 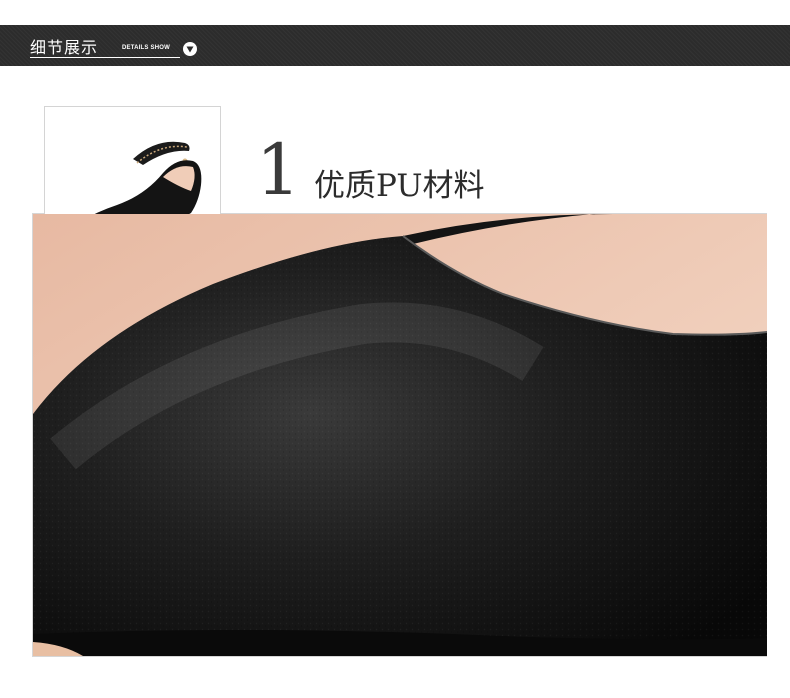 What do you see at coordinates (190, 49) in the screenshot?
I see `chevron-down-icon` at bounding box center [190, 49].